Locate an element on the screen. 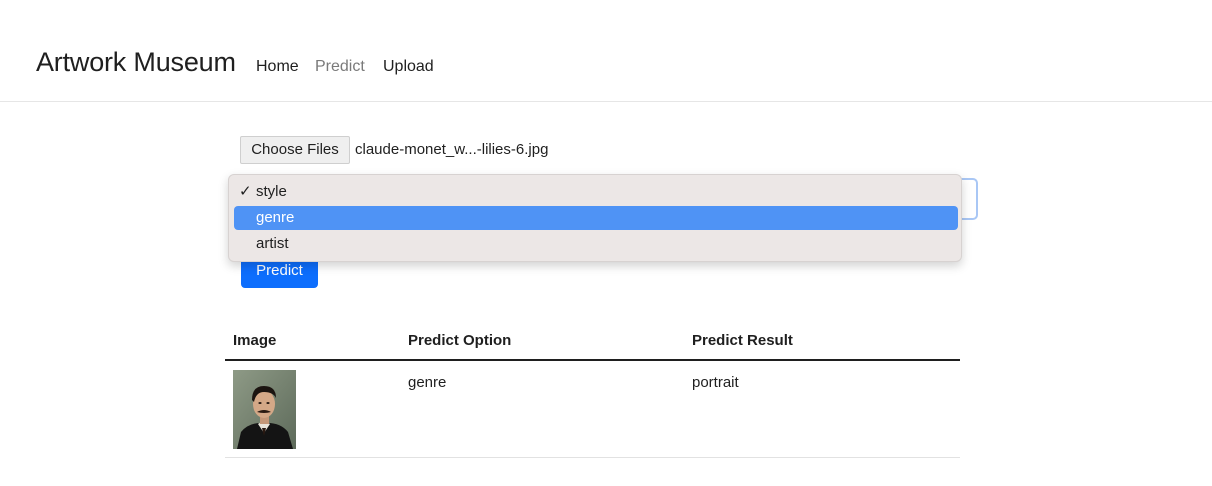 The image size is (1212, 486). choose-files-button: Choose Files is located at coordinates (295, 150).